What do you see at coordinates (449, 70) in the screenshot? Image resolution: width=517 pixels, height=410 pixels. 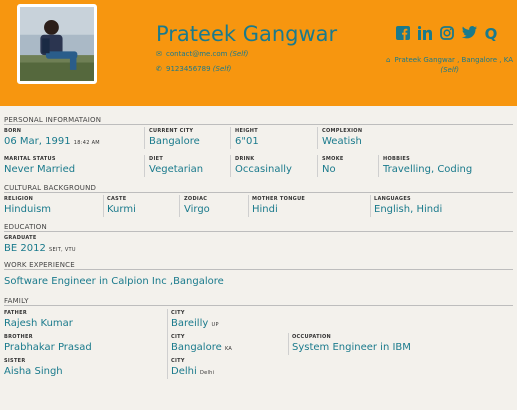 I see `location-note: (Self)` at bounding box center [449, 70].